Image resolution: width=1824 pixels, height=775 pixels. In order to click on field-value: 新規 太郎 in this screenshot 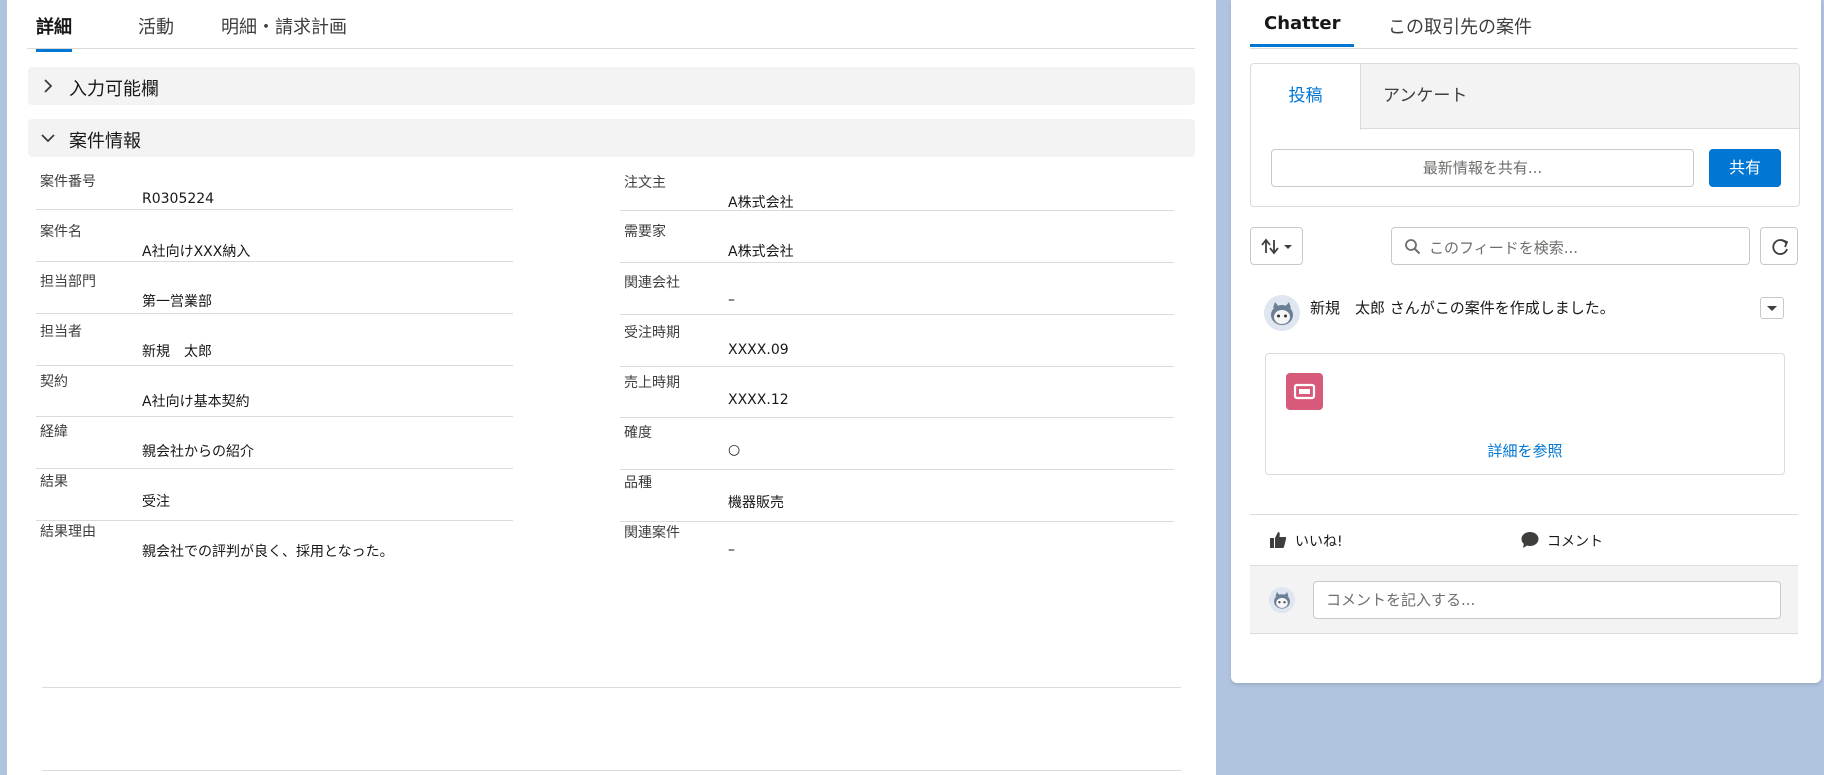, I will do `click(177, 352)`.